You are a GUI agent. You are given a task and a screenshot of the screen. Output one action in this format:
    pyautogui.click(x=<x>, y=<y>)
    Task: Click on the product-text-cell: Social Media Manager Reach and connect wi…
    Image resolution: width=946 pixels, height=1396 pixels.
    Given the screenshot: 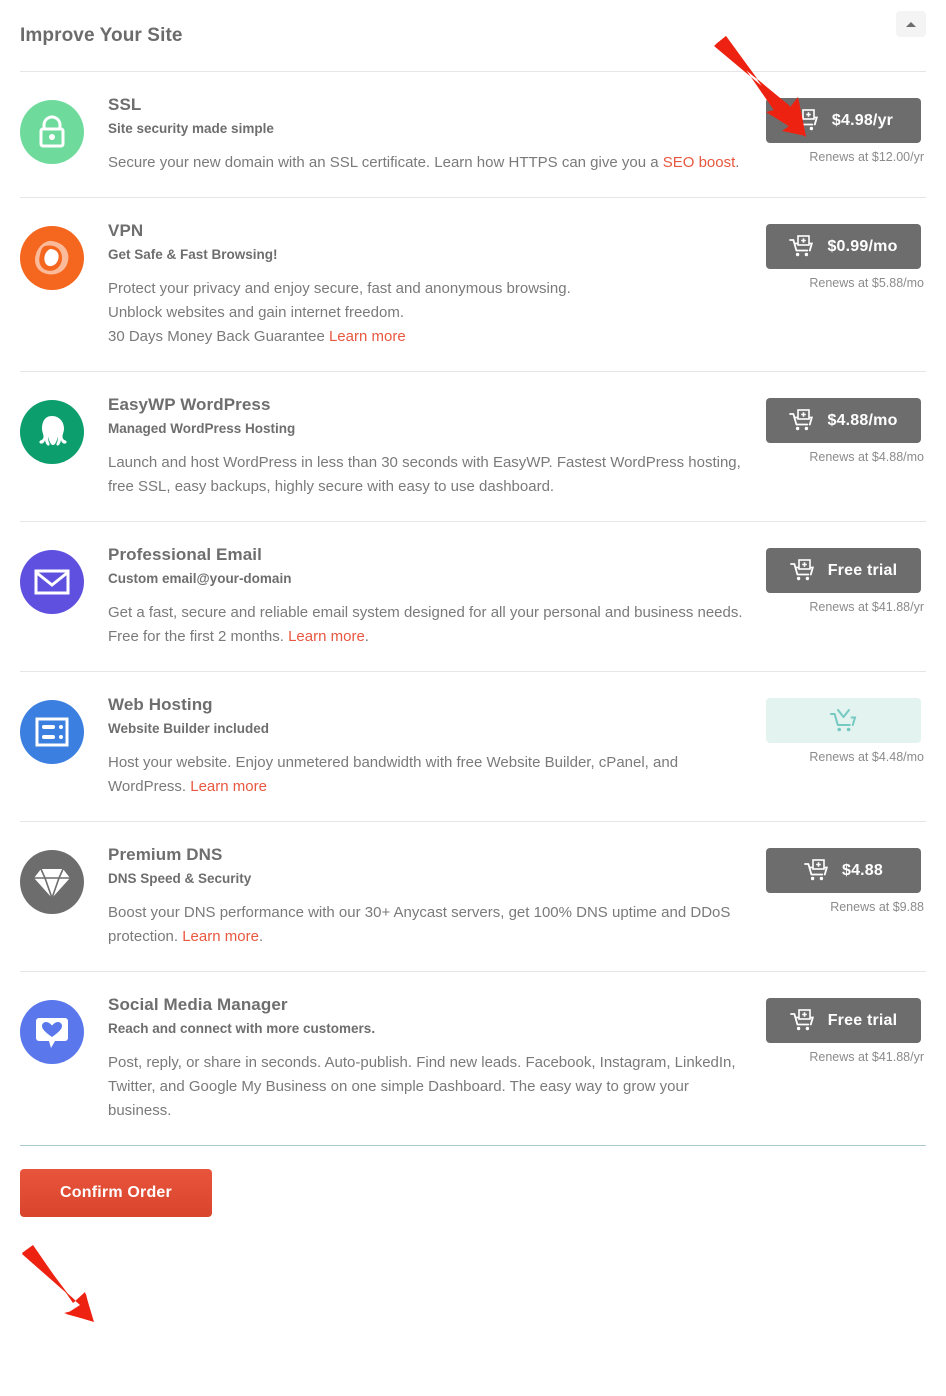 What is the action you would take?
    pyautogui.click(x=437, y=1058)
    